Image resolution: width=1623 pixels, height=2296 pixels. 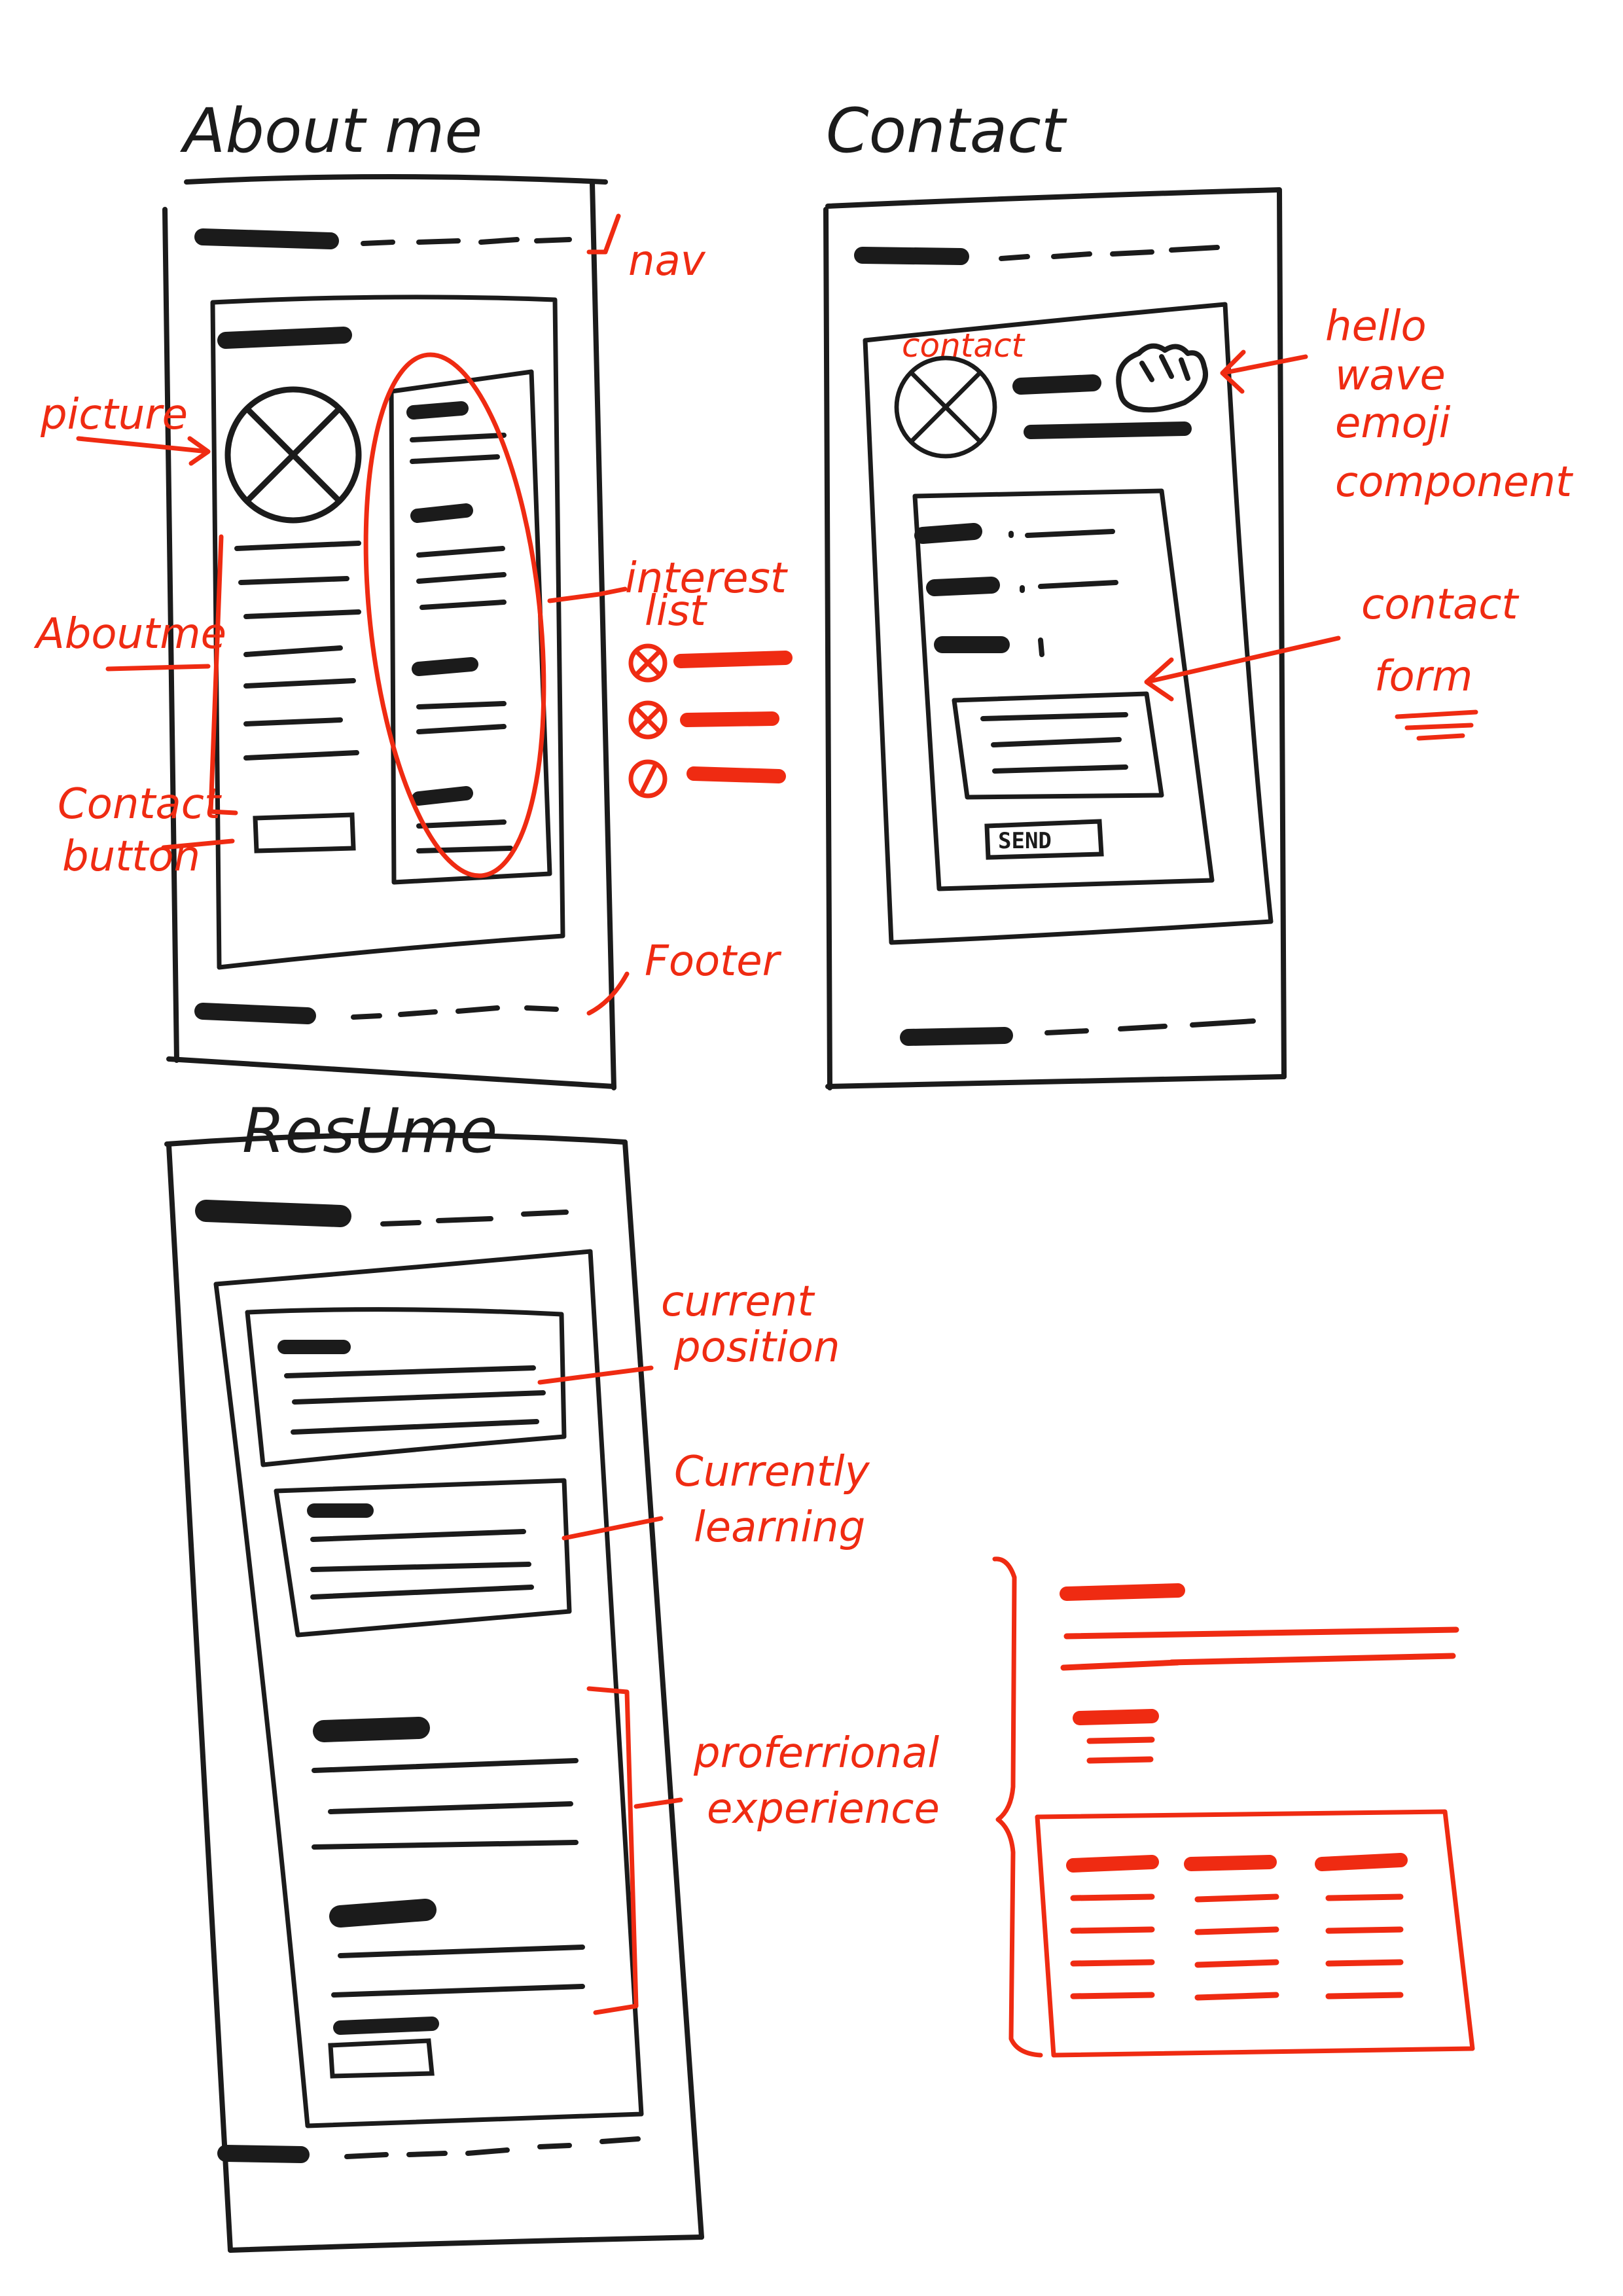 I want to click on contact-form-annotation-line1: contact, so click(x=1441, y=605).